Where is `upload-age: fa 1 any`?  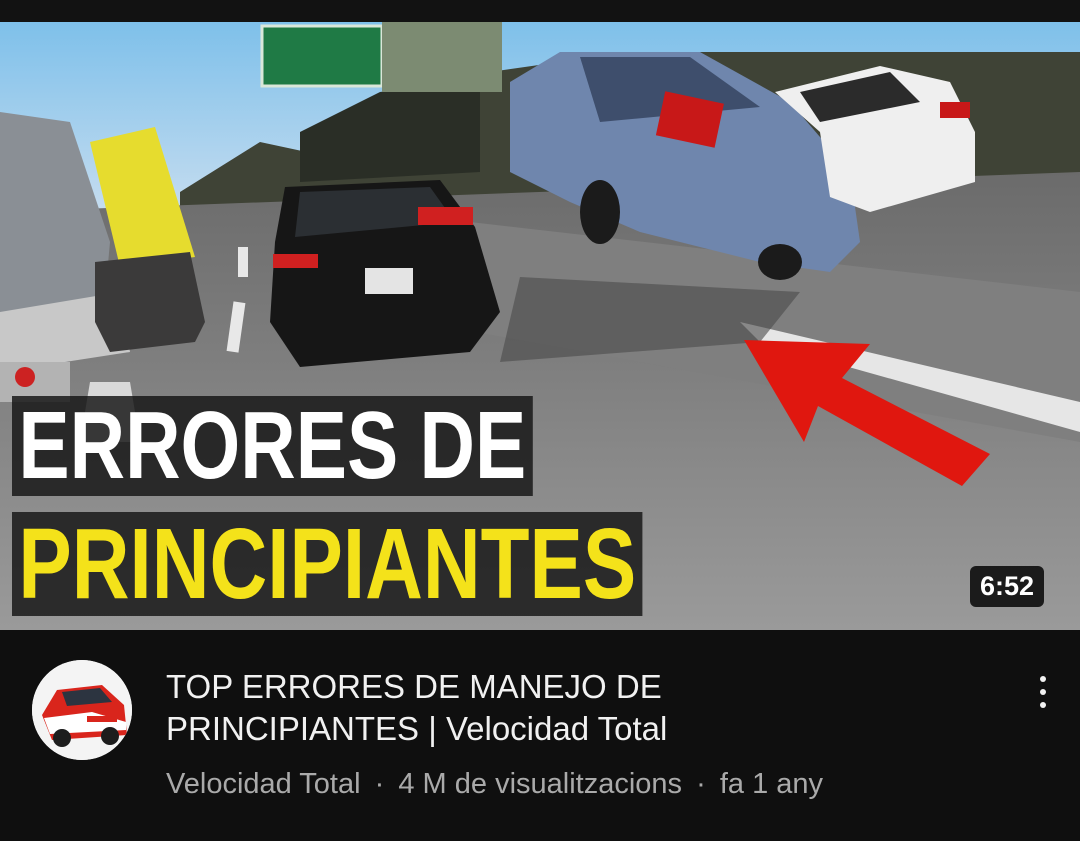 upload-age: fa 1 any is located at coordinates (771, 784).